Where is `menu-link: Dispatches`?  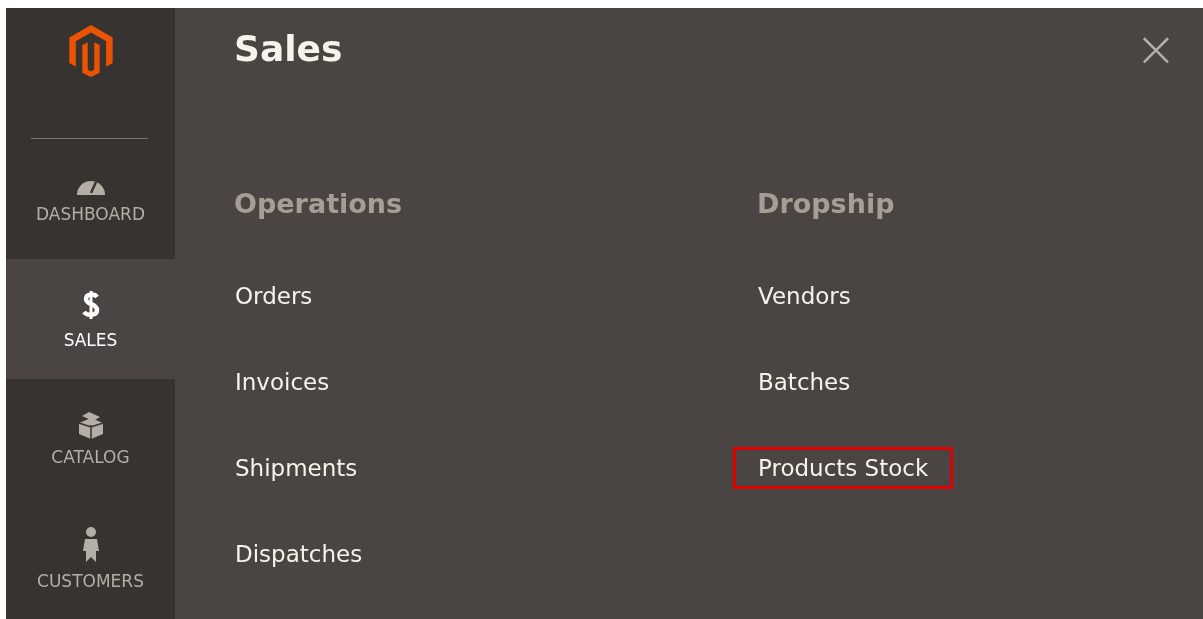 menu-link: Dispatches is located at coordinates (299, 554).